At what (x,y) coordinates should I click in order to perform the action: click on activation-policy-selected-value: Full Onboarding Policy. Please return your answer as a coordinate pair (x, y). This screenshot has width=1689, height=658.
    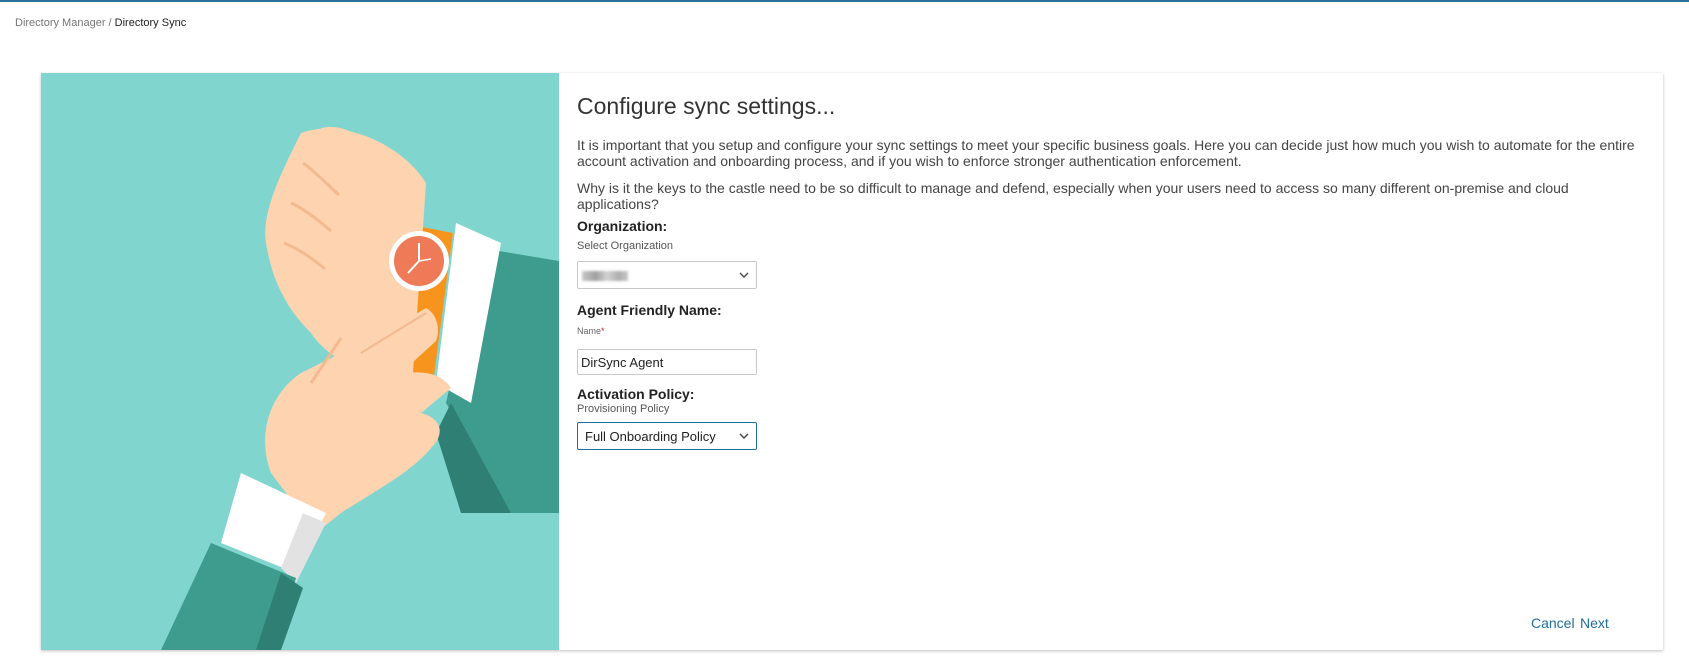
    Looking at the image, I should click on (650, 436).